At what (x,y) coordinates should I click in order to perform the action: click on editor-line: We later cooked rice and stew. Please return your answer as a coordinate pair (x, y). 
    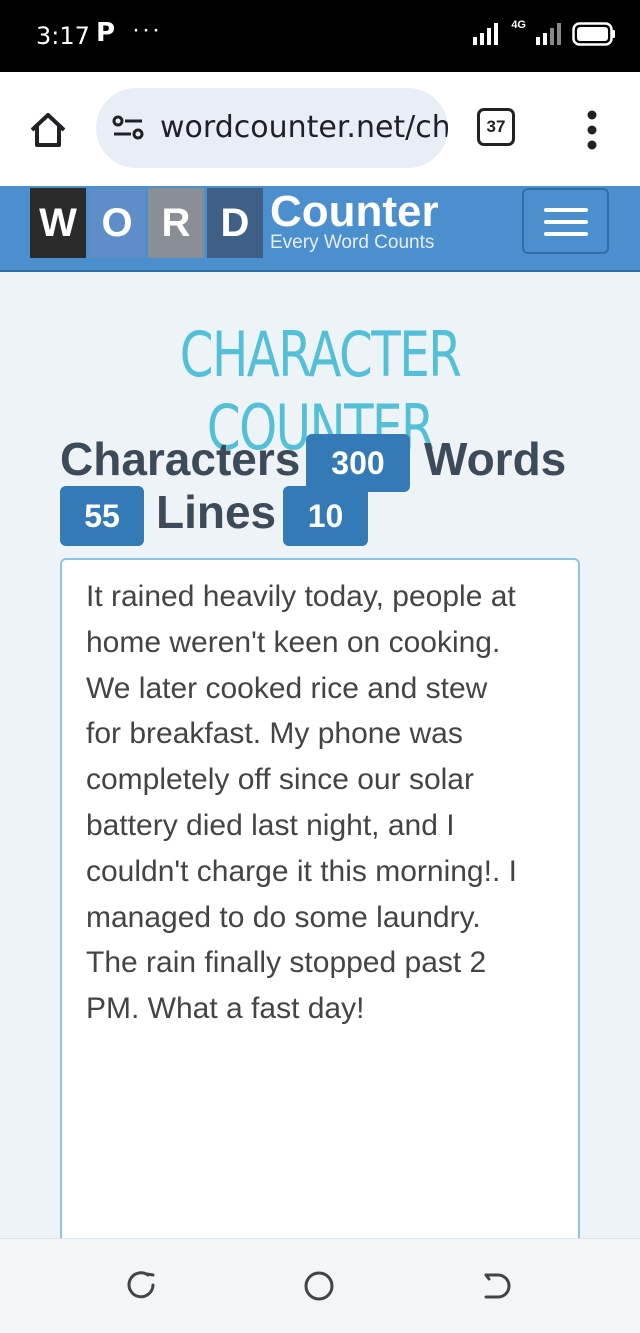
    Looking at the image, I should click on (287, 688).